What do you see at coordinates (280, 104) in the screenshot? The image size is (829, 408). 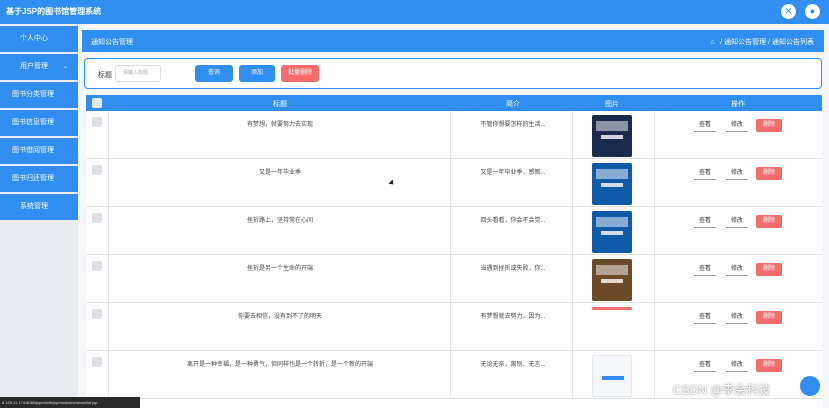 I see `header-title: 标题` at bounding box center [280, 104].